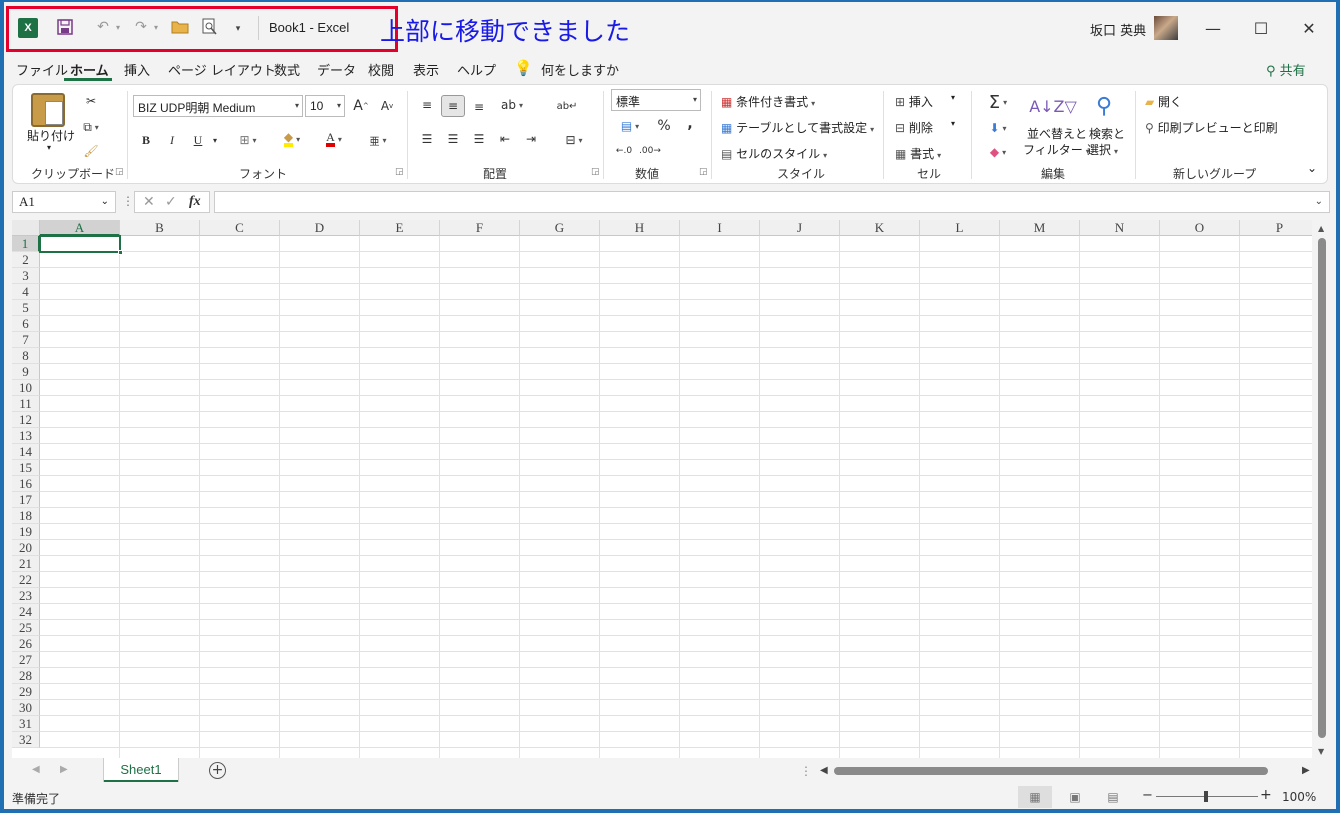 The image size is (1340, 813). I want to click on next-sheet-icon: ▶, so click(64, 769).